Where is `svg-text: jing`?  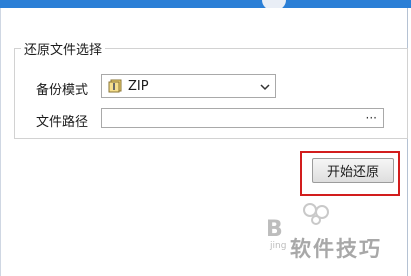
svg-text: jing is located at coordinates (277, 246).